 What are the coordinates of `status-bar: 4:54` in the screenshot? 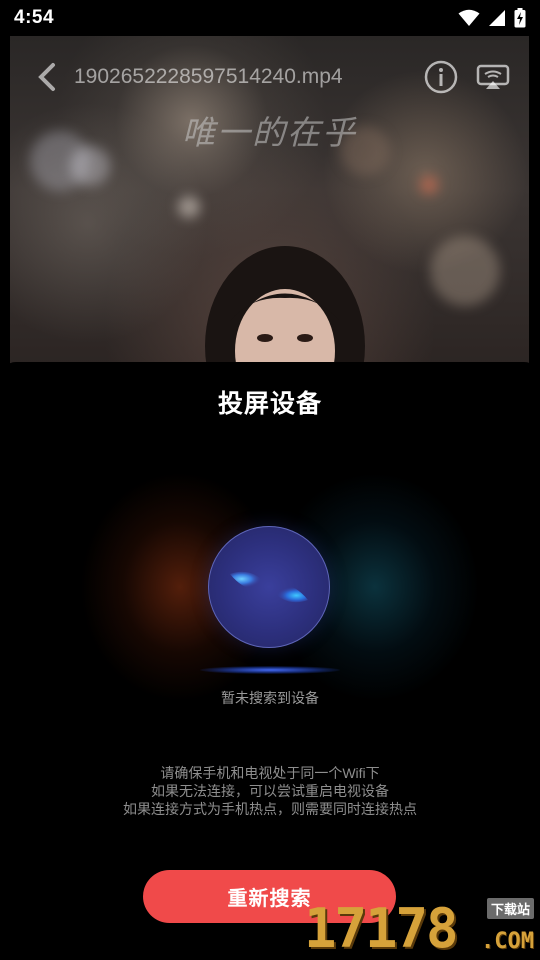 It's located at (270, 18).